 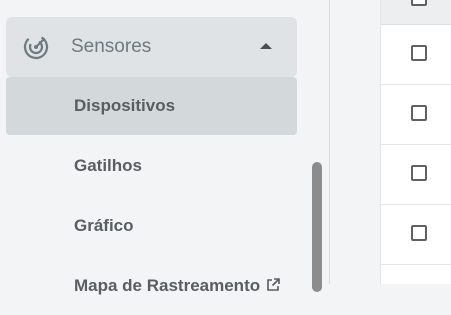 I want to click on sidebar-item-mapa-de-rastreamento: Mapa de Rastreamento, so click(x=151, y=286).